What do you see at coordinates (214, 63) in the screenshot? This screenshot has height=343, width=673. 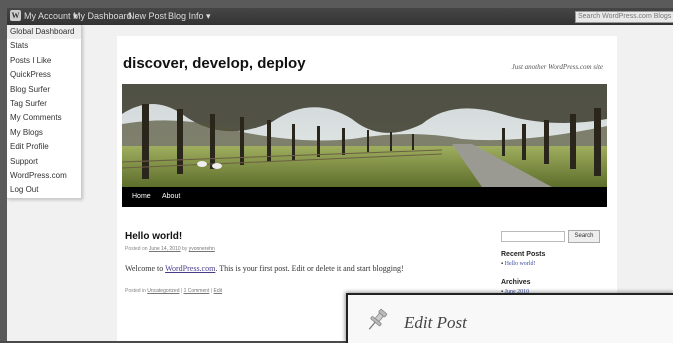 I see `site-title: discover, develop, deploy` at bounding box center [214, 63].